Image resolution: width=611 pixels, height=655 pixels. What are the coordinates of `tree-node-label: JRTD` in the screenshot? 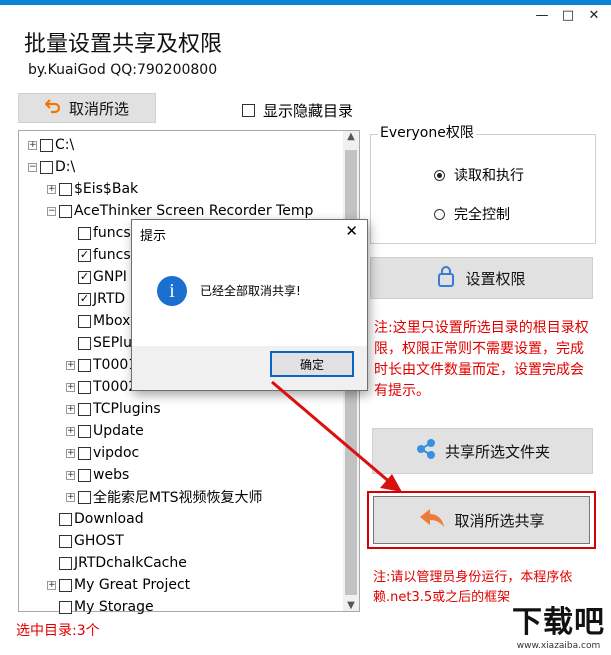 It's located at (109, 299).